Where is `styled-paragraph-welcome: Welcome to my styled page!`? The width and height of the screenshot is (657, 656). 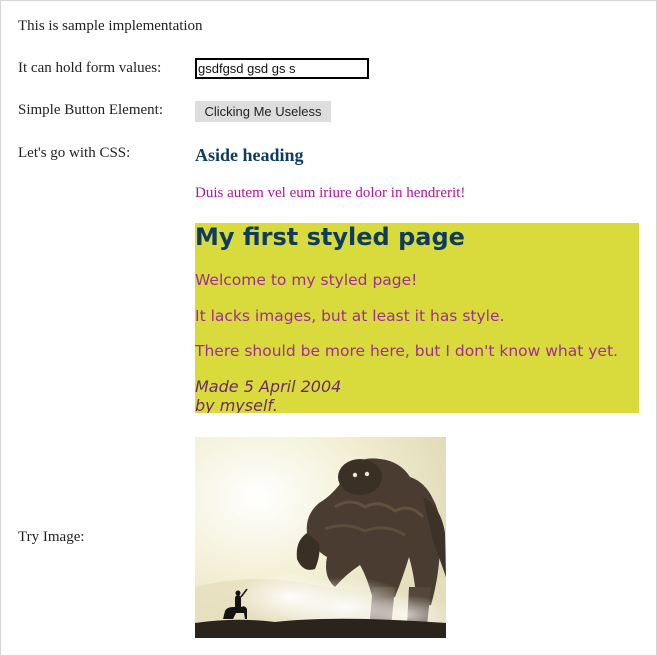 styled-paragraph-welcome: Welcome to my styled page! is located at coordinates (306, 280).